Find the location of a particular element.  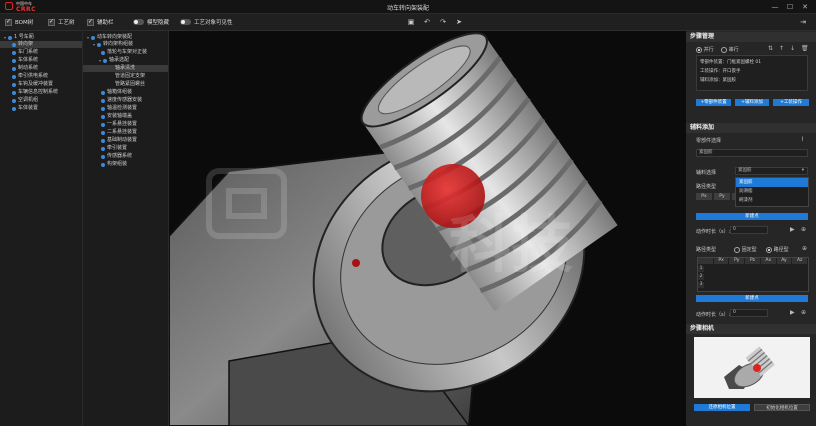

delete-icon: 🗑 is located at coordinates (805, 48).